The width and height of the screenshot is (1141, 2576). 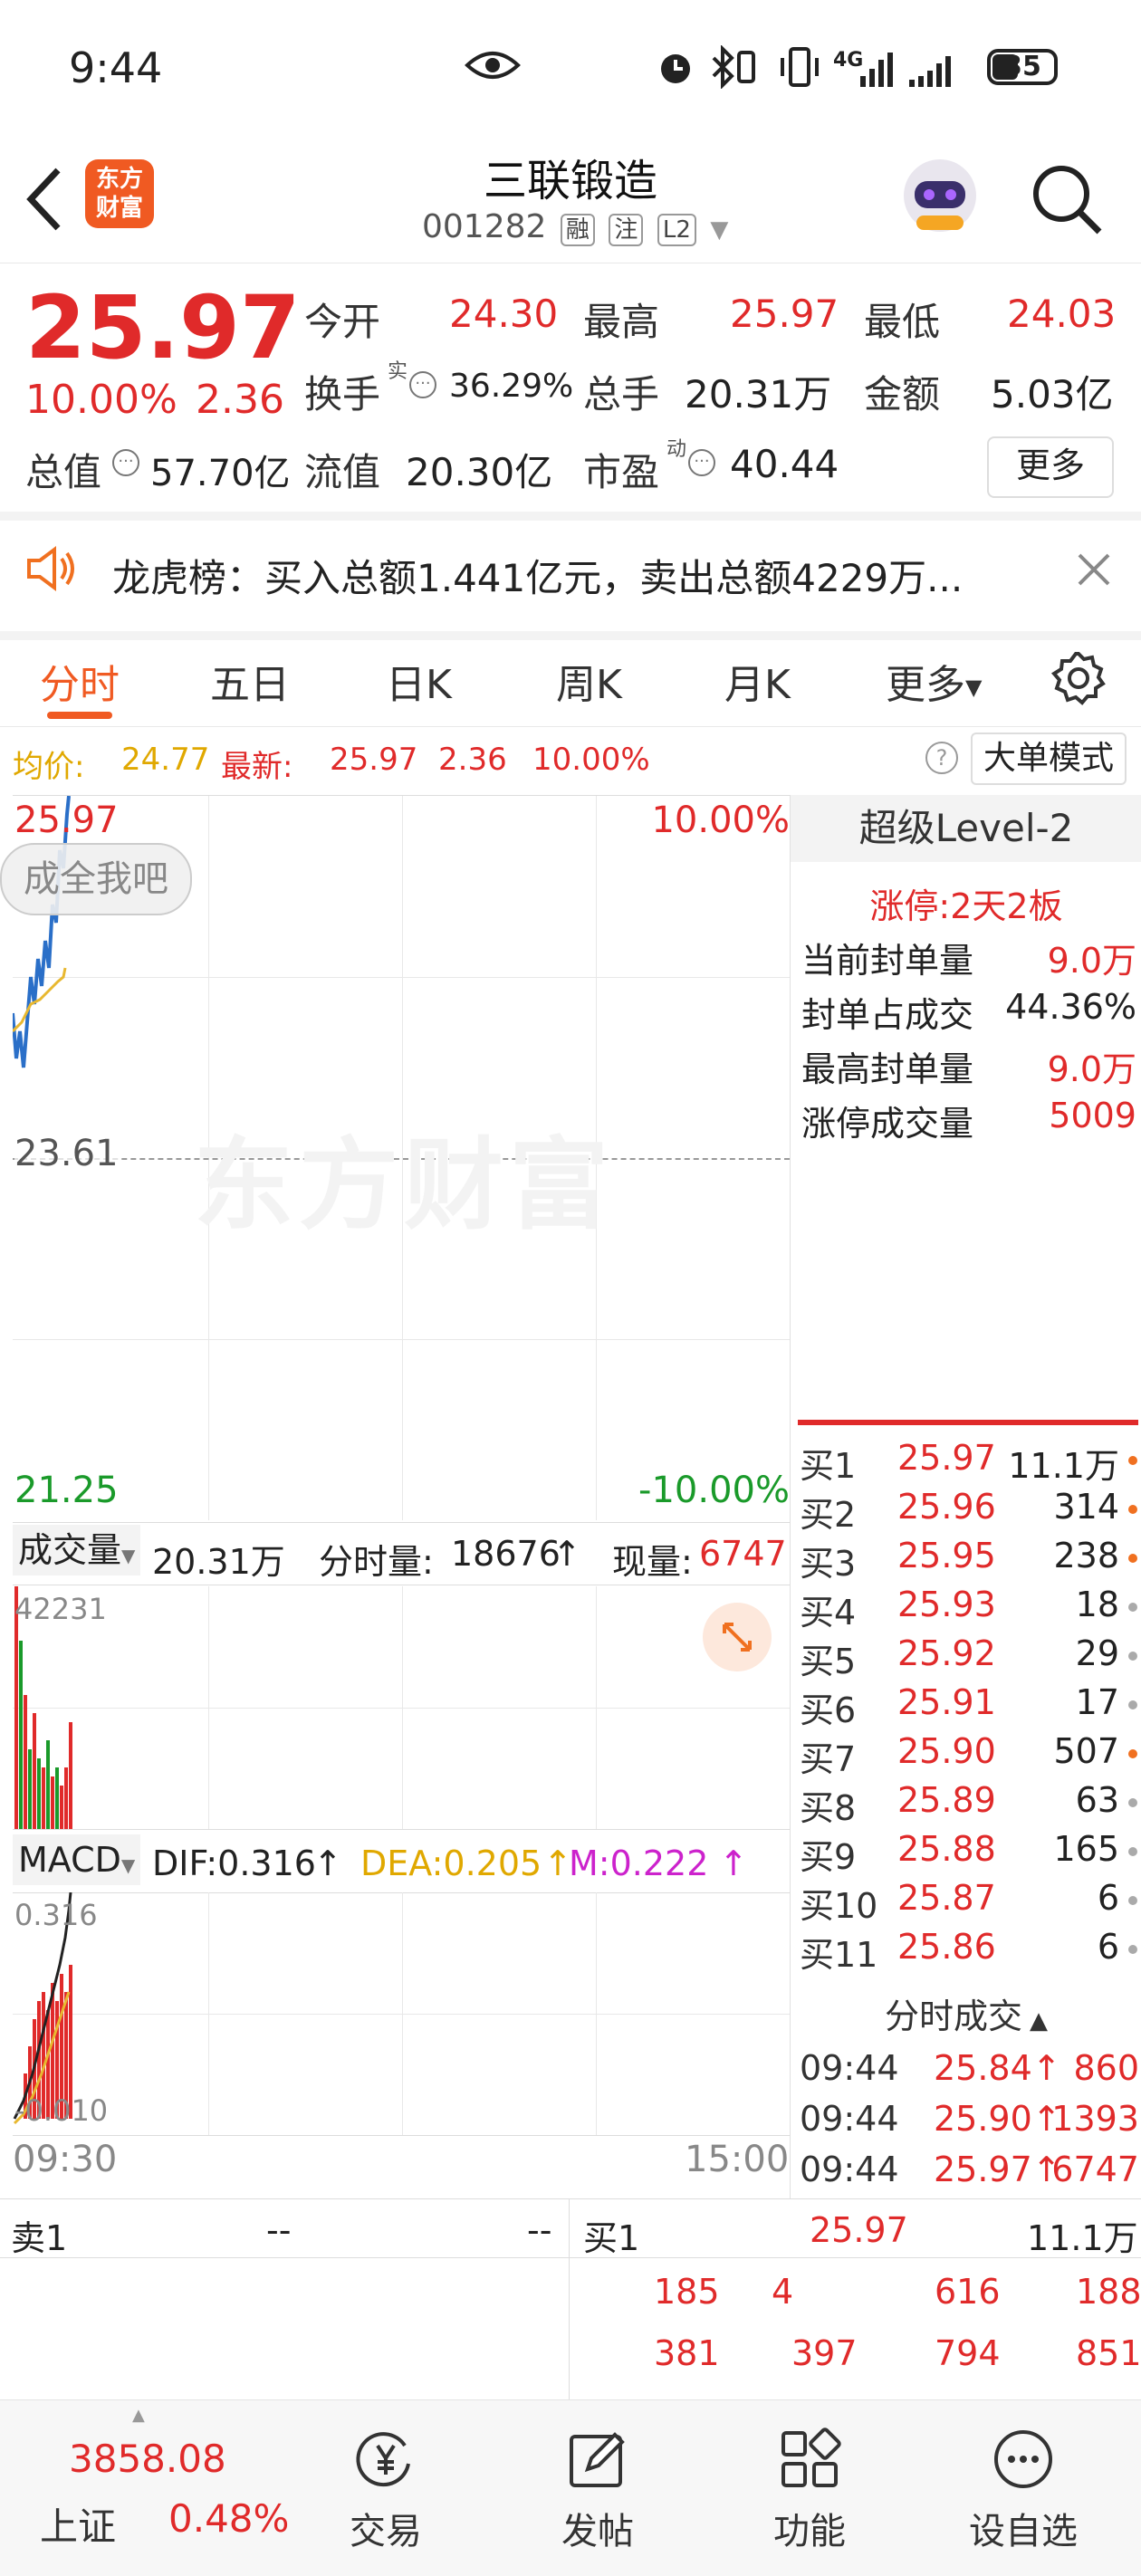 I want to click on tab-weekly-k: 周K, so click(x=589, y=681).